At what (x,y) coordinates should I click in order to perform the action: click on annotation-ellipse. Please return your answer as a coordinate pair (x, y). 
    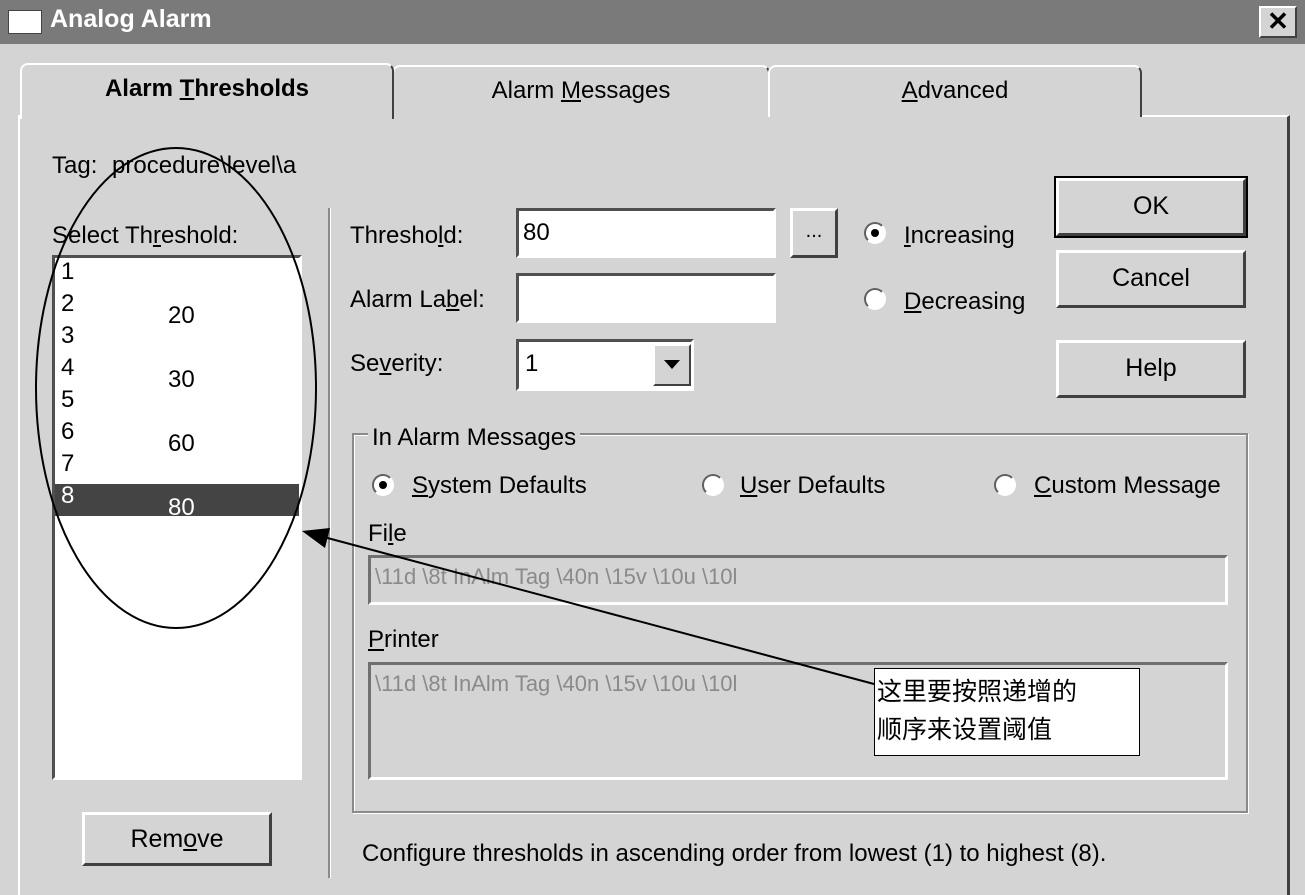
    Looking at the image, I should click on (176, 388).